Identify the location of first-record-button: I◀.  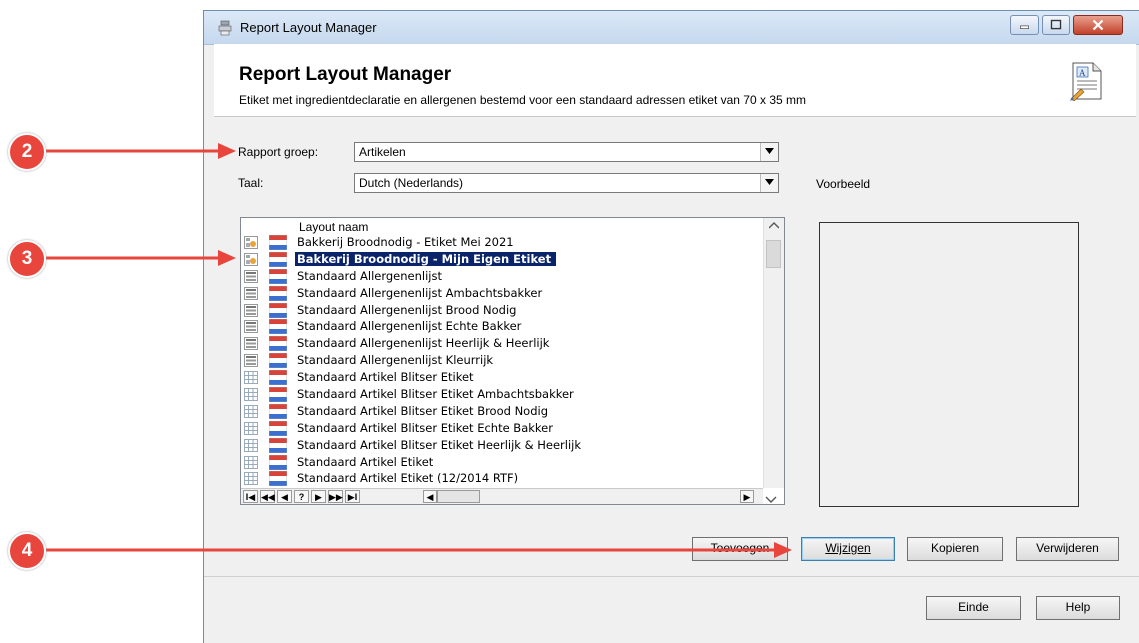
(250, 496).